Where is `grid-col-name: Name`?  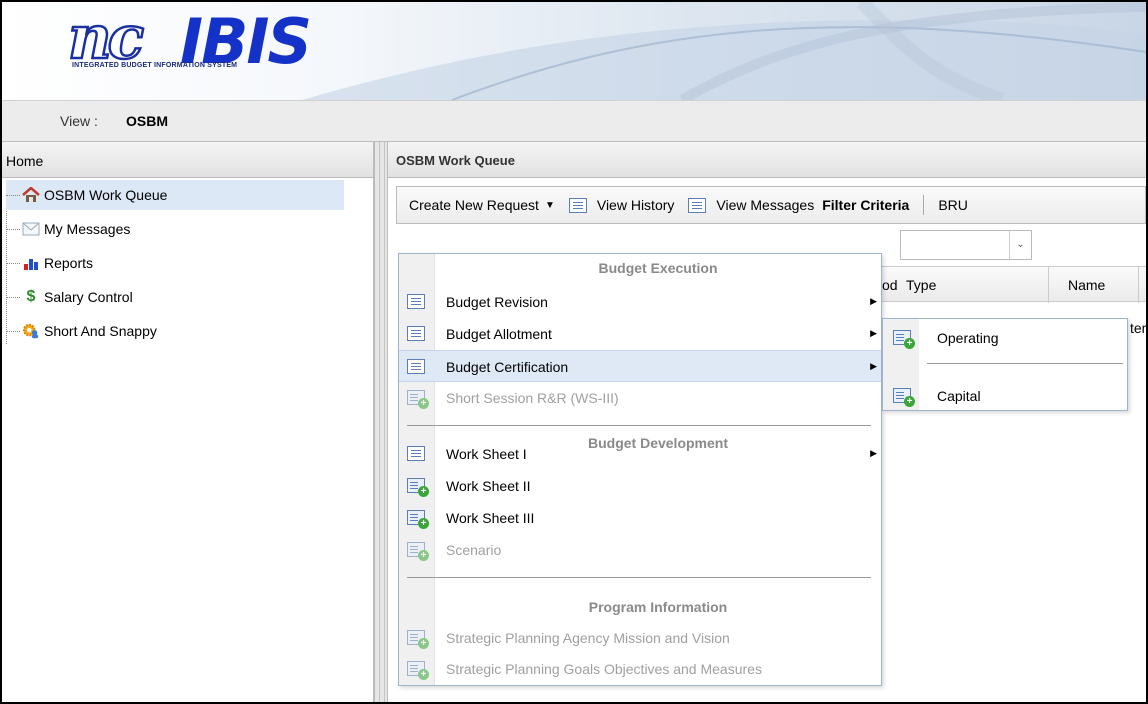 grid-col-name: Name is located at coordinates (1086, 285).